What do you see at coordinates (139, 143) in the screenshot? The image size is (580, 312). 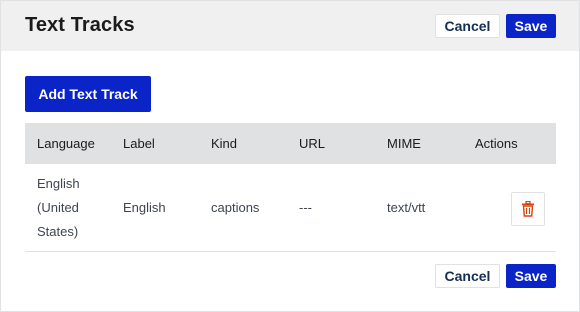 I see `column-header-label: Label` at bounding box center [139, 143].